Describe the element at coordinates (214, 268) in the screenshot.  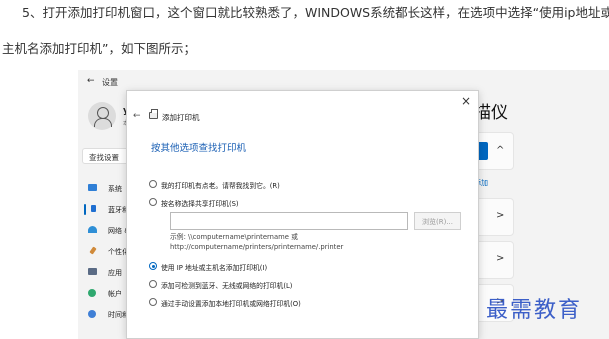
I see `option-label: 使用 IP 地址或主机名添加打印机(I)` at that location.